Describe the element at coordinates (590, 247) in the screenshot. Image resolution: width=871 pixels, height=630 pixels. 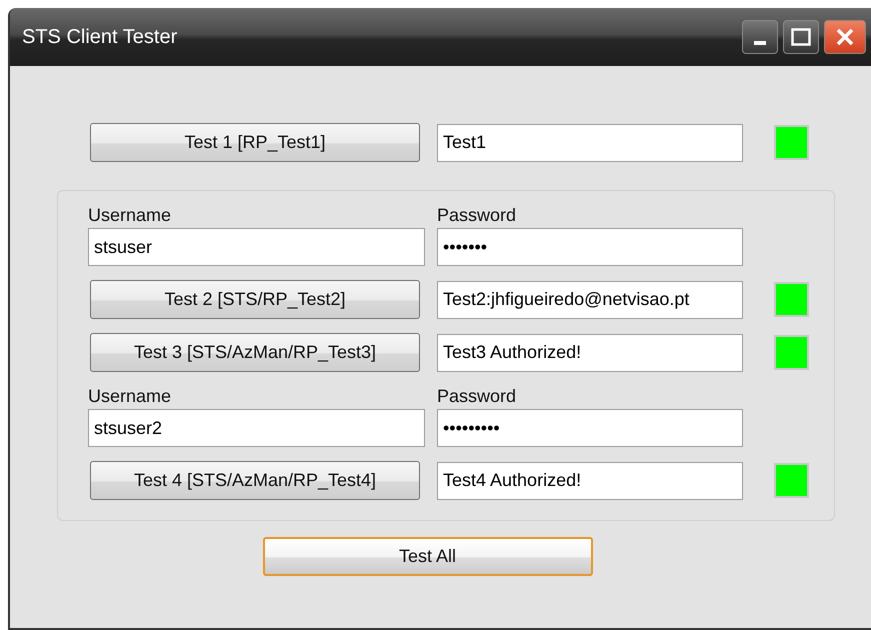
I see `password-field: •••••••` at that location.